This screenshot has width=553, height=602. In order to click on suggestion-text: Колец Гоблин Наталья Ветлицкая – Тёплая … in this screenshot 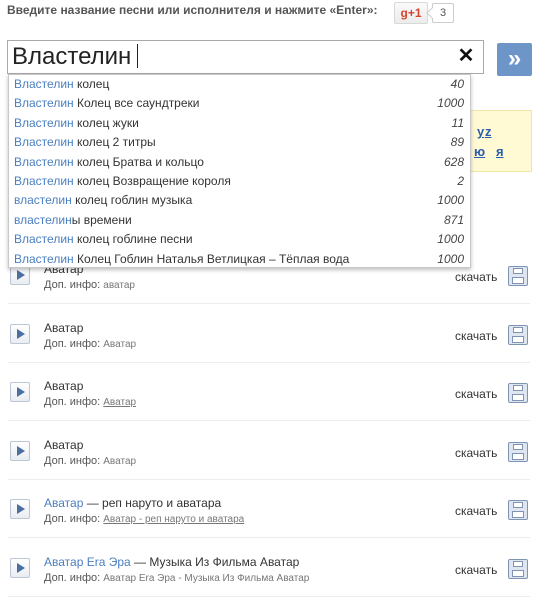, I will do `click(211, 258)`.